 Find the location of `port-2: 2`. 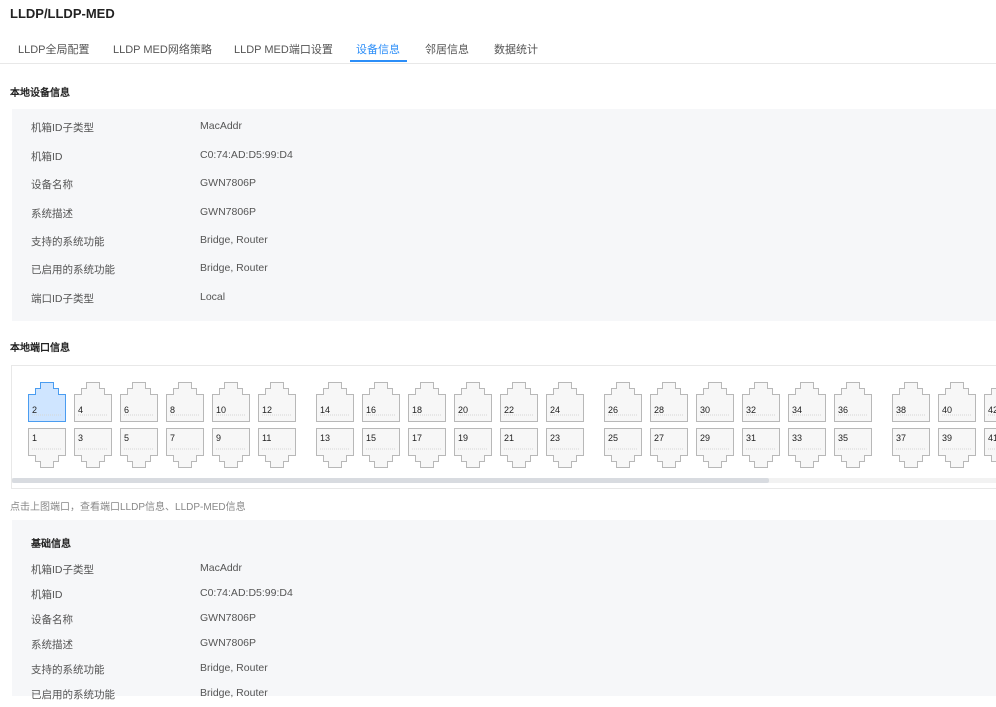

port-2: 2 is located at coordinates (47, 402).